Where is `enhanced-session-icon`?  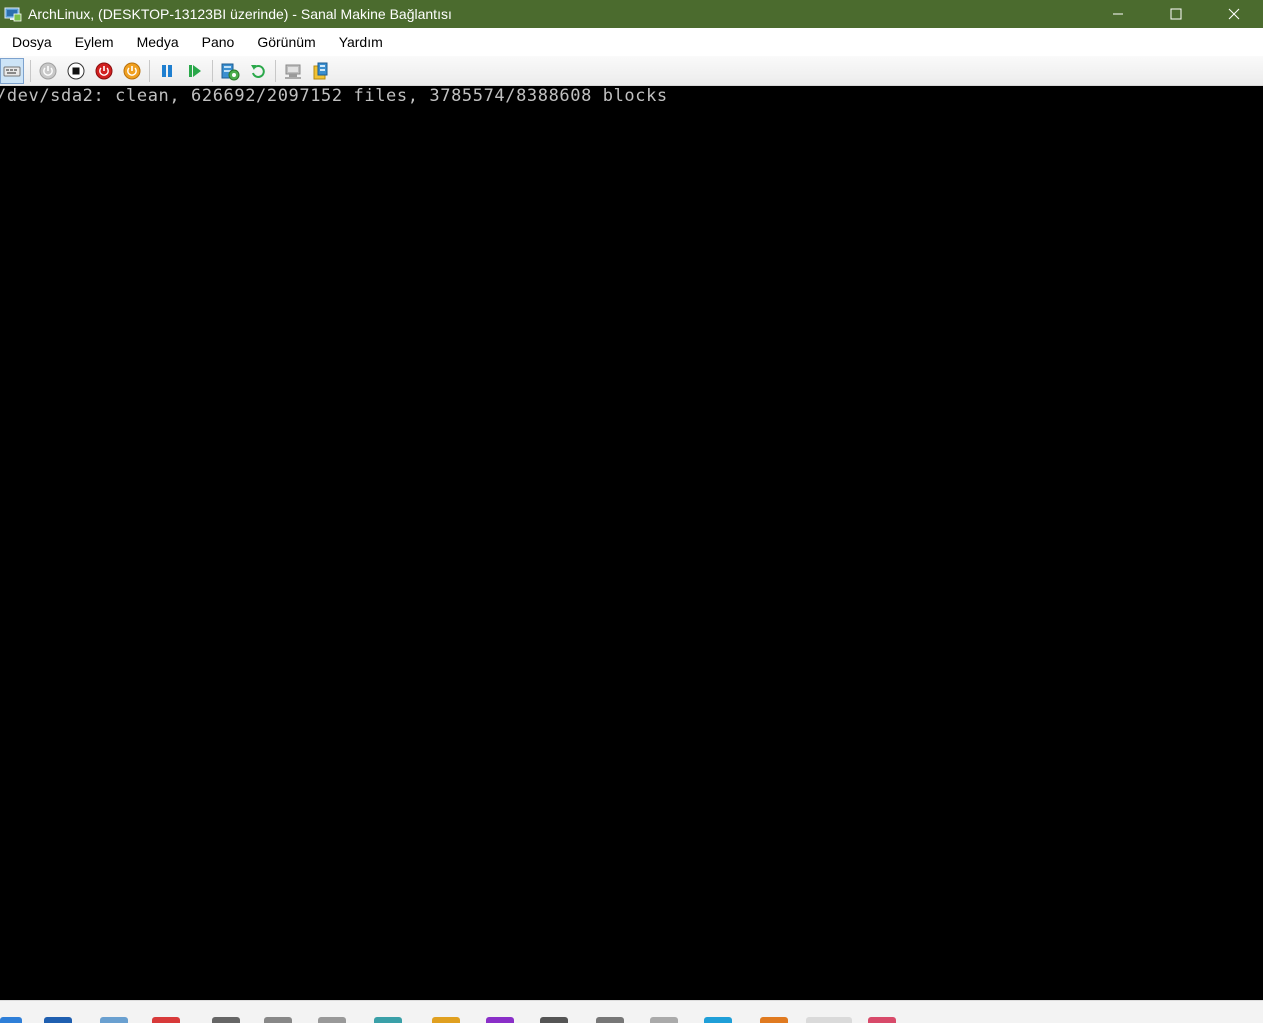
enhanced-session-icon is located at coordinates (293, 71).